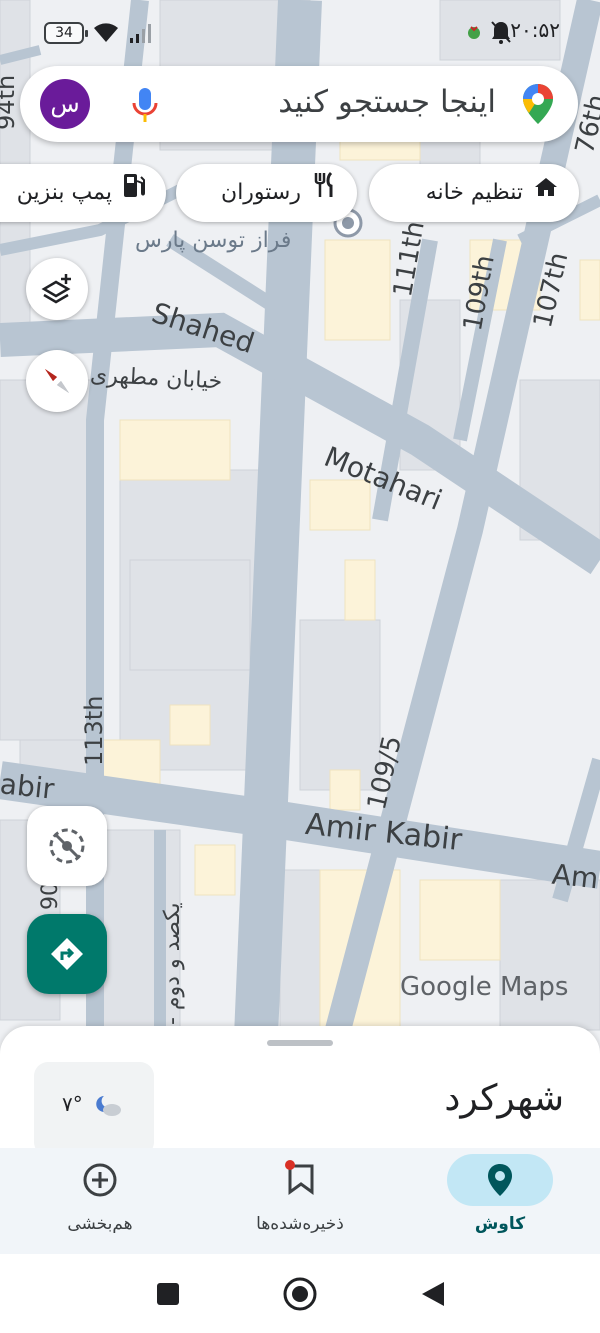 This screenshot has width=600, height=1333. Describe the element at coordinates (300, 32) in the screenshot. I see `status-bar: 34 ۲۰:۵۲` at that location.